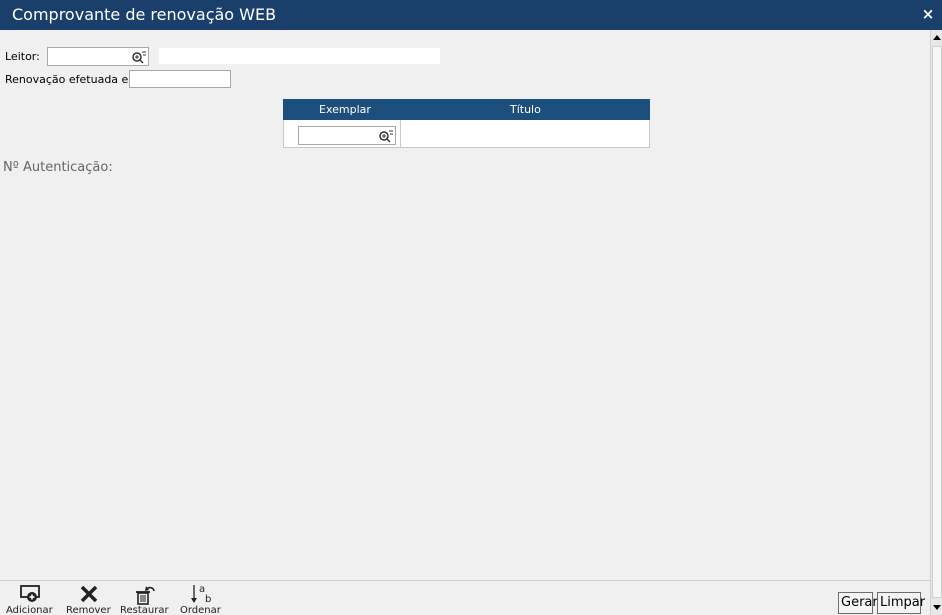  What do you see at coordinates (58, 167) in the screenshot?
I see `autenticacao-label: Nº Autenticação:` at bounding box center [58, 167].